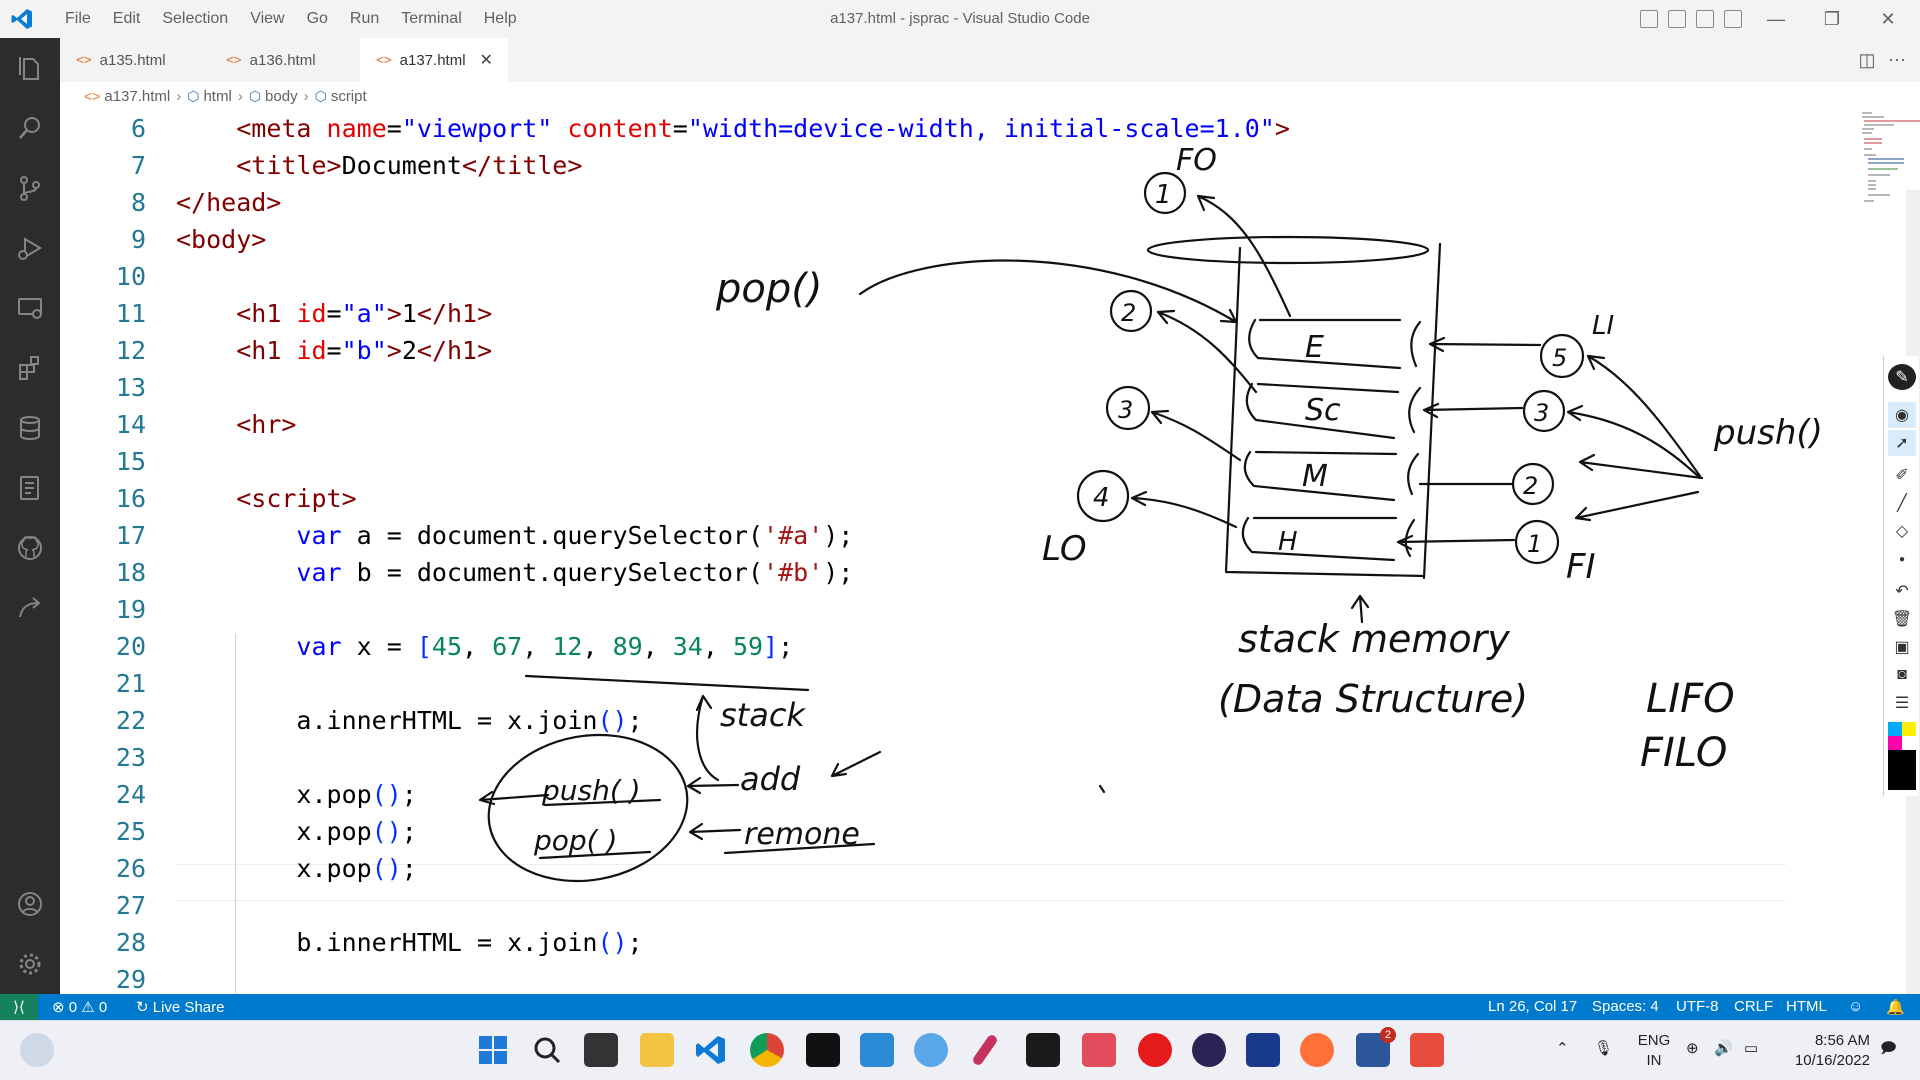 Image resolution: width=1920 pixels, height=1080 pixels. Describe the element at coordinates (1902, 415) in the screenshot. I see `eye-icon: ◉` at that location.